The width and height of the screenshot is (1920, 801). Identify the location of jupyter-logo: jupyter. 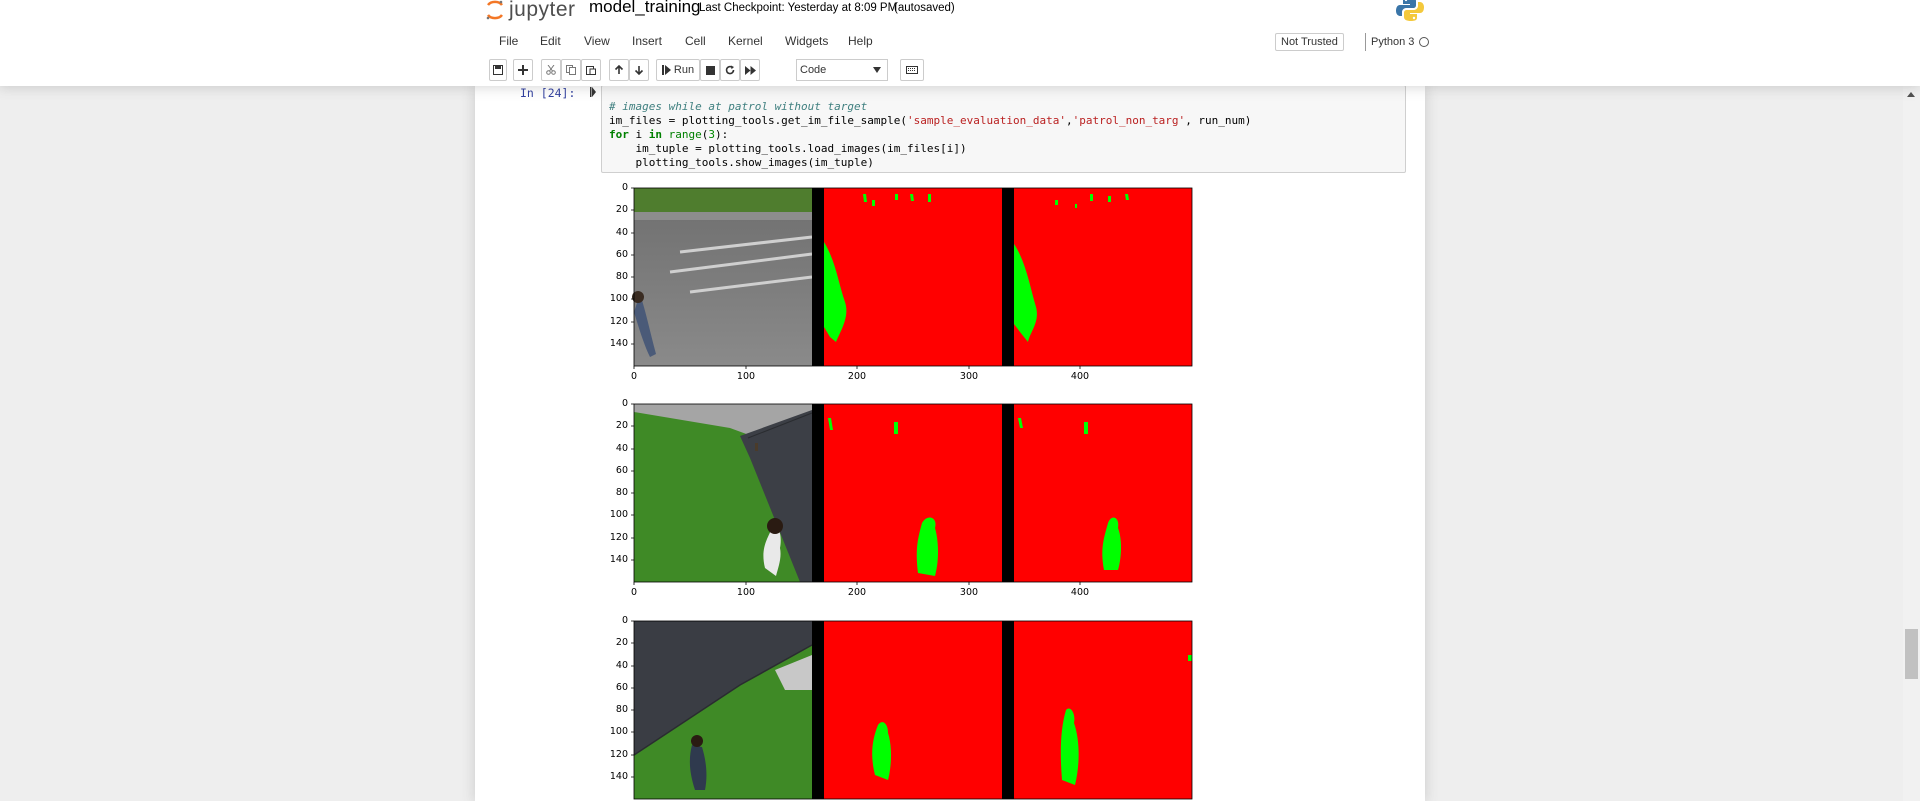
(530, 12).